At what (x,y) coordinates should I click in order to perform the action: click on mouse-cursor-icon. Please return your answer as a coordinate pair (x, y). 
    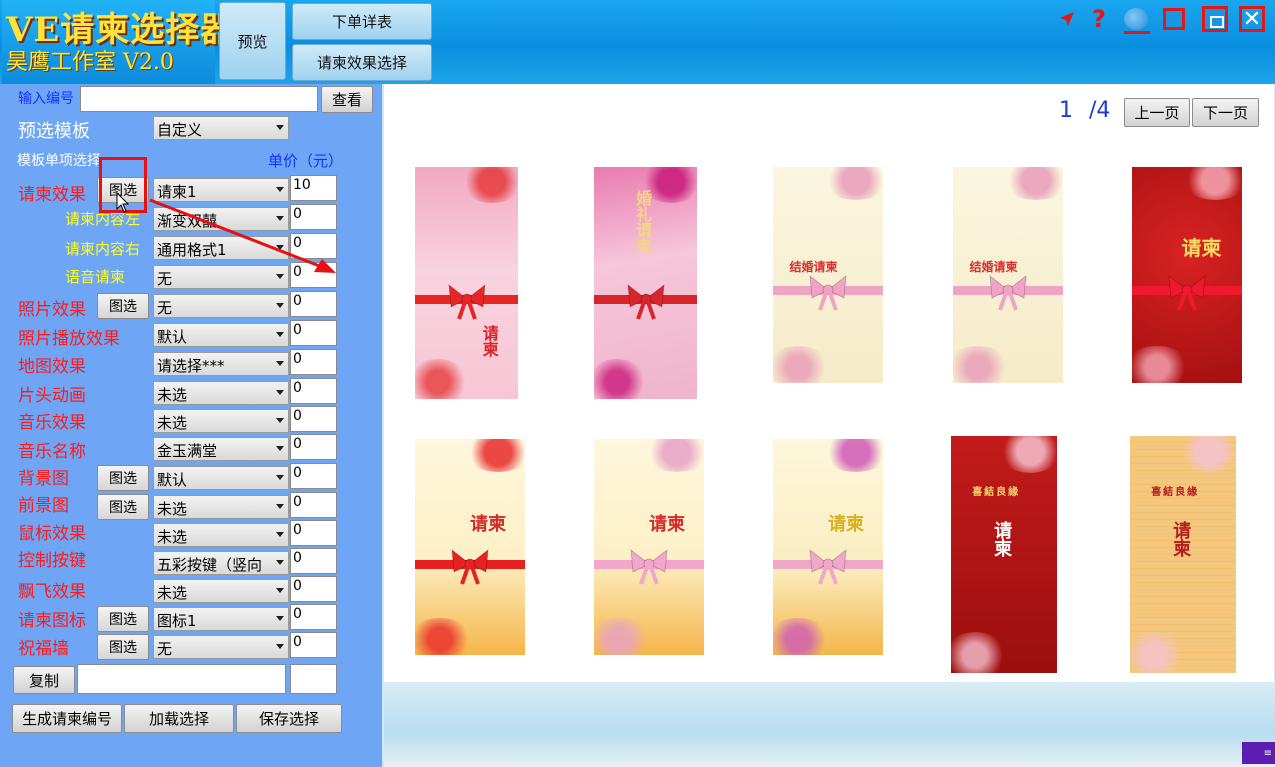
    Looking at the image, I should click on (123, 202).